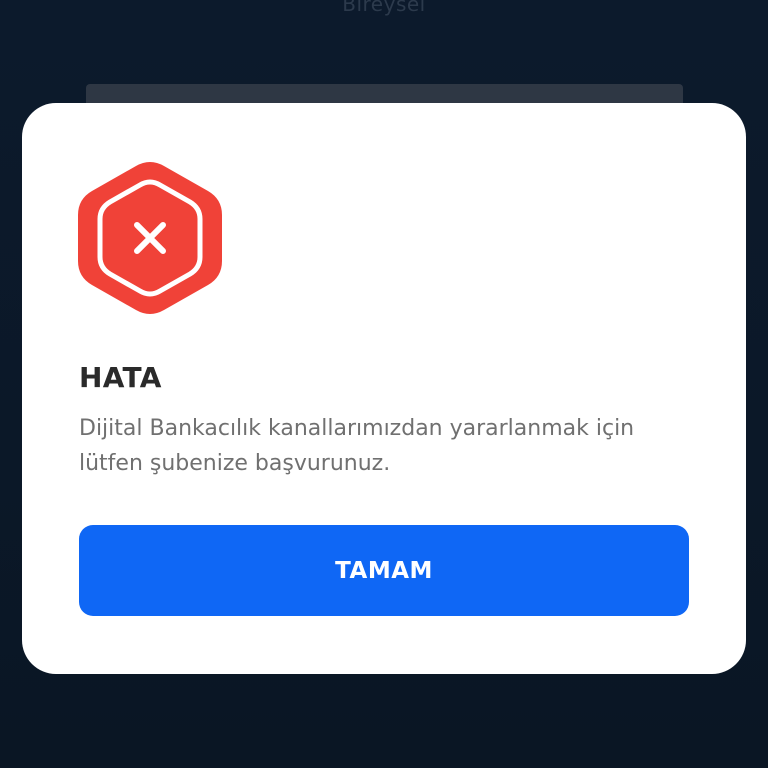 The image size is (768, 768). What do you see at coordinates (384, 8) in the screenshot?
I see `background-page-title: Bireysel` at bounding box center [384, 8].